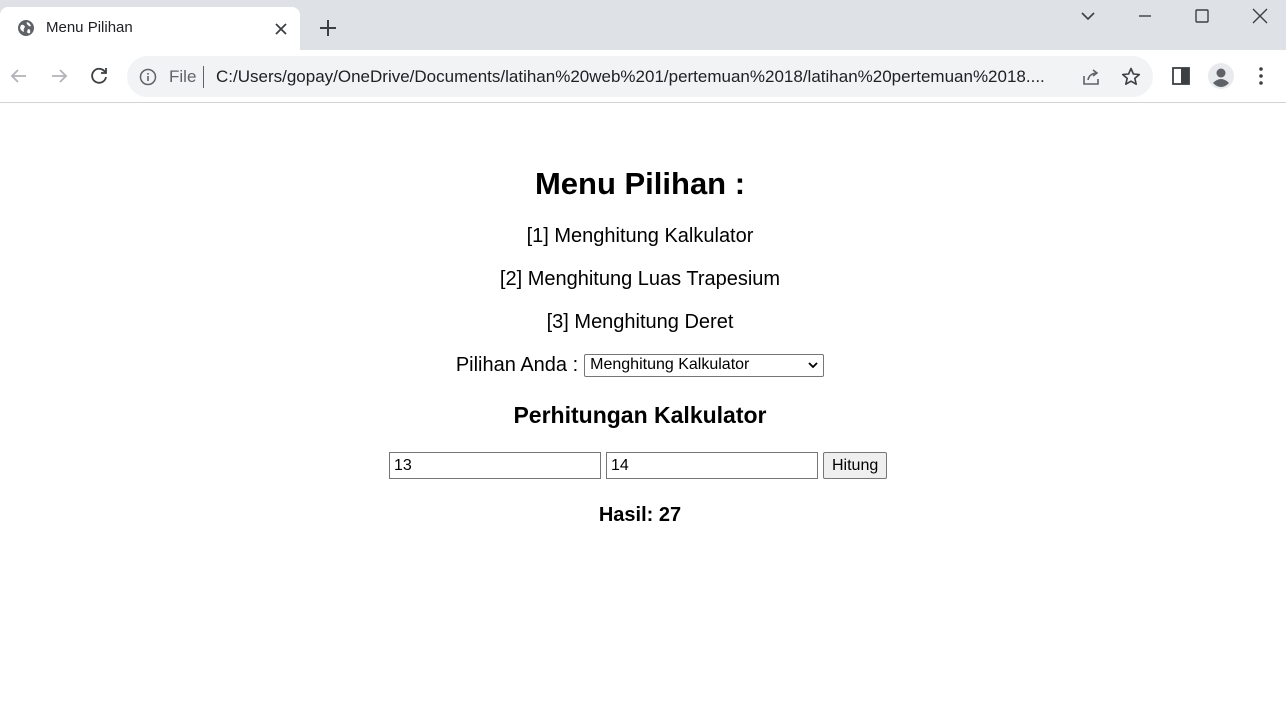  What do you see at coordinates (643, 25) in the screenshot?
I see `tab-strip: Menu Pilihan` at bounding box center [643, 25].